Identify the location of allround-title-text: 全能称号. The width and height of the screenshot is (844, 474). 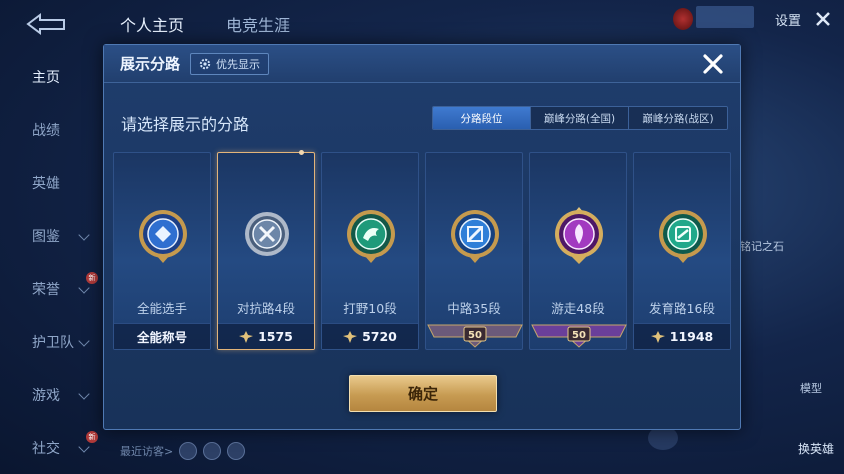
(161, 337).